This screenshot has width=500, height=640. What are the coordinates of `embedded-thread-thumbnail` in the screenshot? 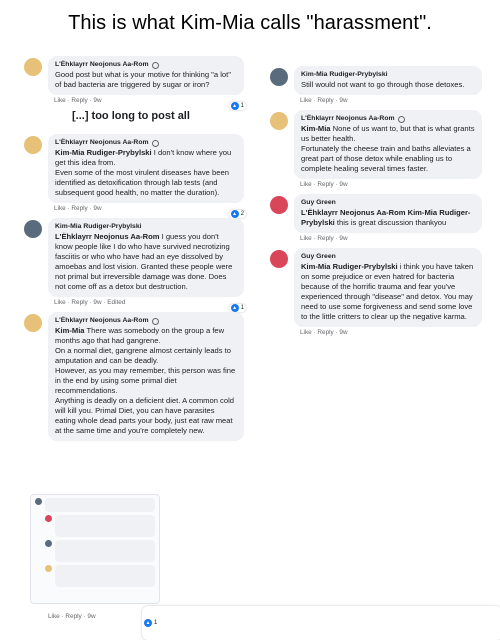 It's located at (95, 549).